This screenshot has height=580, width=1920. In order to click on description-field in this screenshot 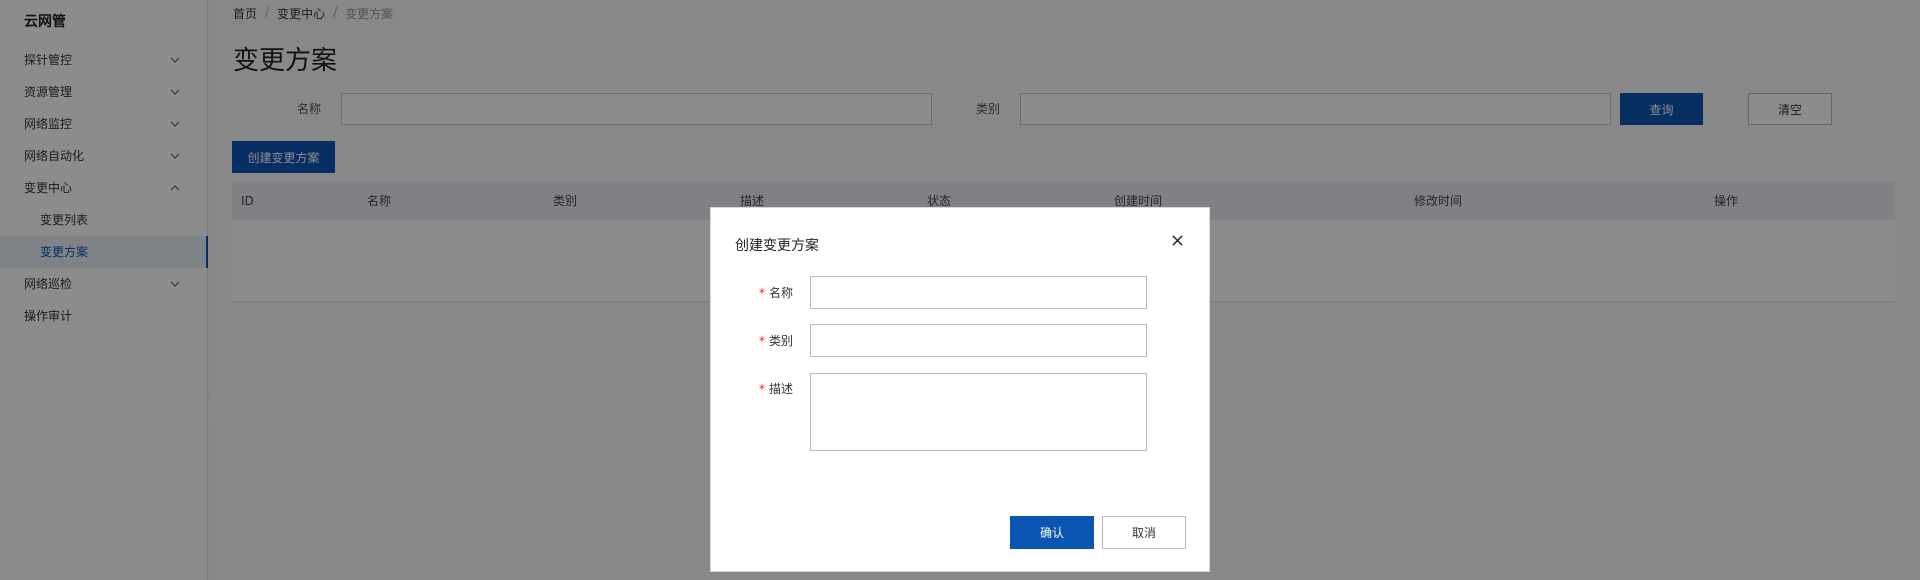, I will do `click(978, 412)`.